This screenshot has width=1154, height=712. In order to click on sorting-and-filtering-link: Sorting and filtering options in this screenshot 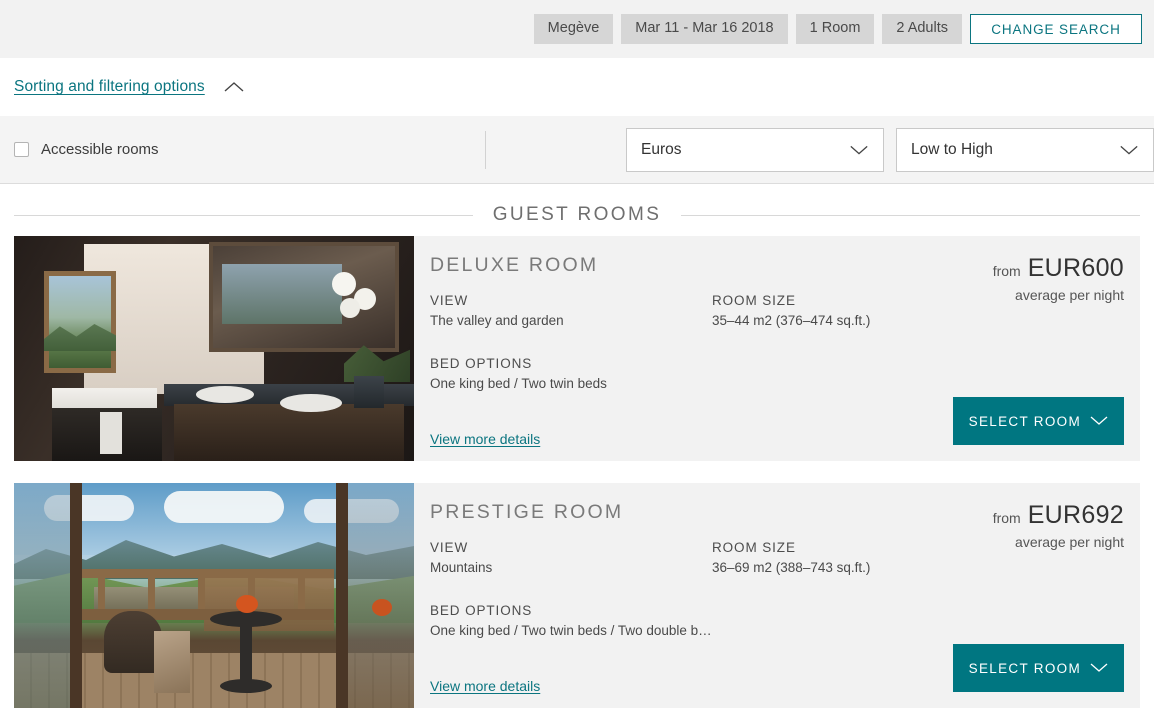, I will do `click(109, 87)`.